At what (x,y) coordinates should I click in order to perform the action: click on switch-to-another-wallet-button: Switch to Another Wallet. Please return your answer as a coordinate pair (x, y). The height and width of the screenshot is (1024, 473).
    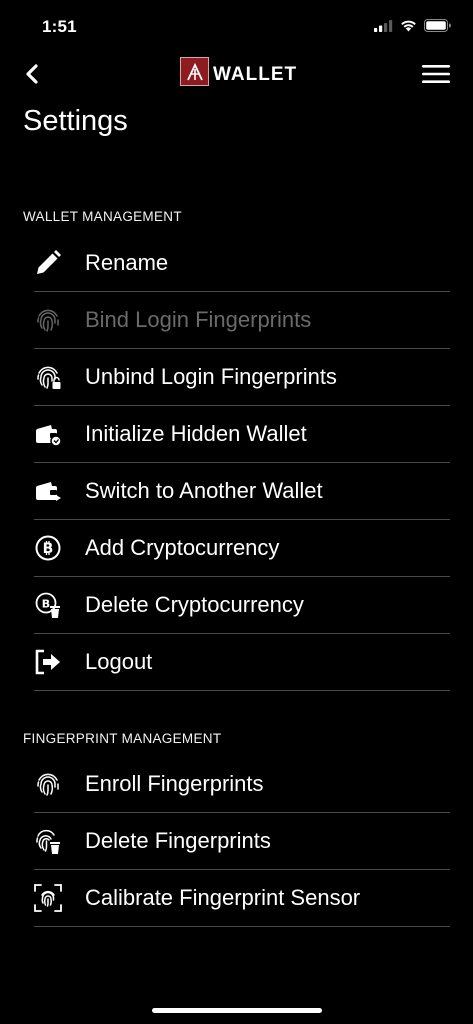
    Looking at the image, I should click on (242, 491).